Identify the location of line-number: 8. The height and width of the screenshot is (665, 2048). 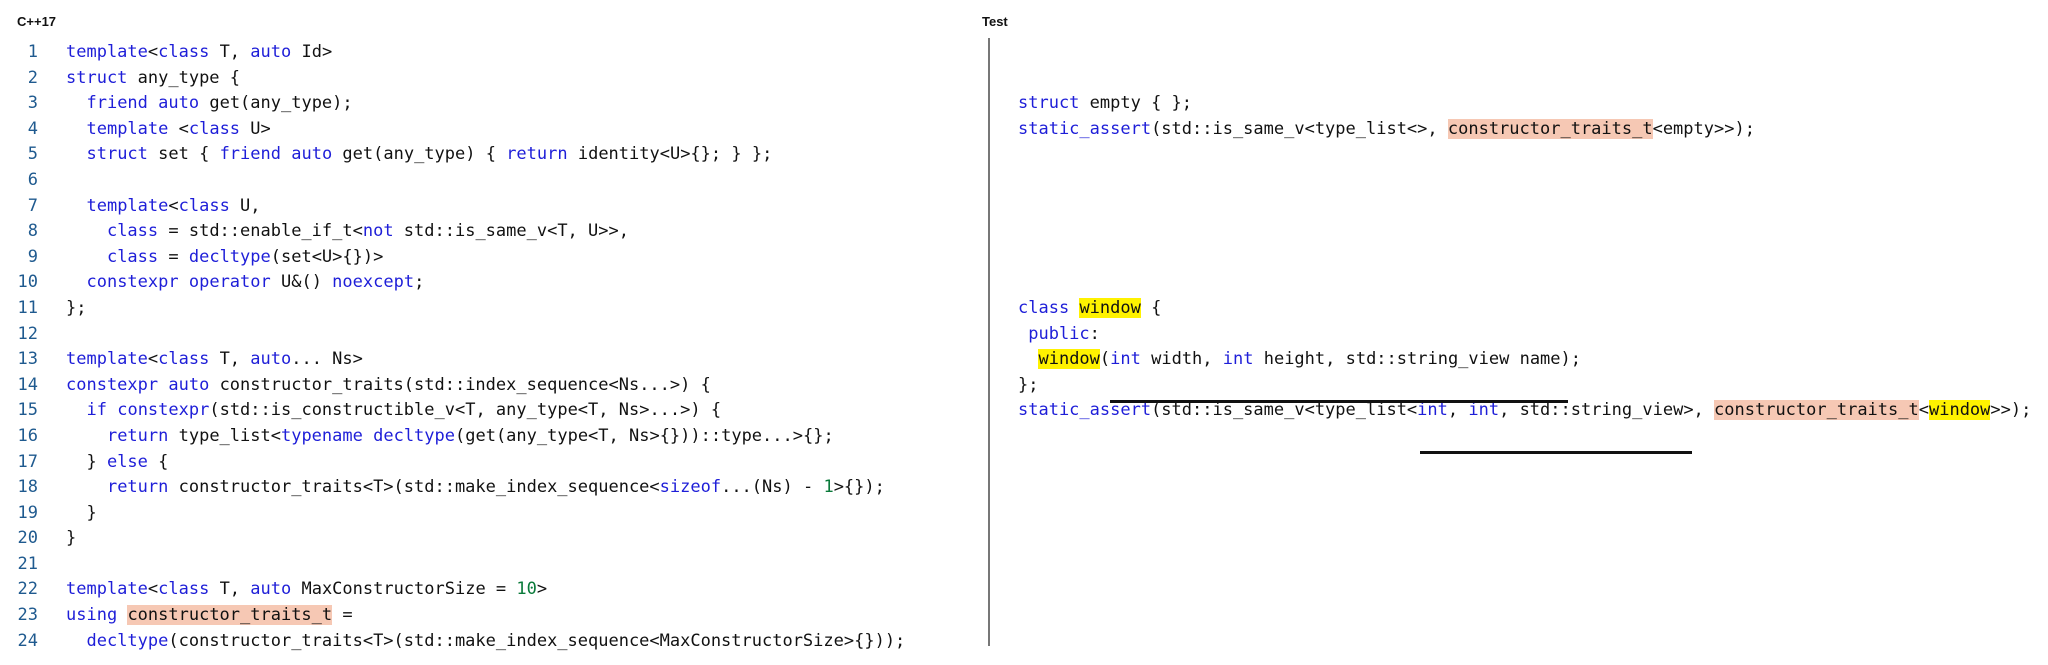
(32, 231).